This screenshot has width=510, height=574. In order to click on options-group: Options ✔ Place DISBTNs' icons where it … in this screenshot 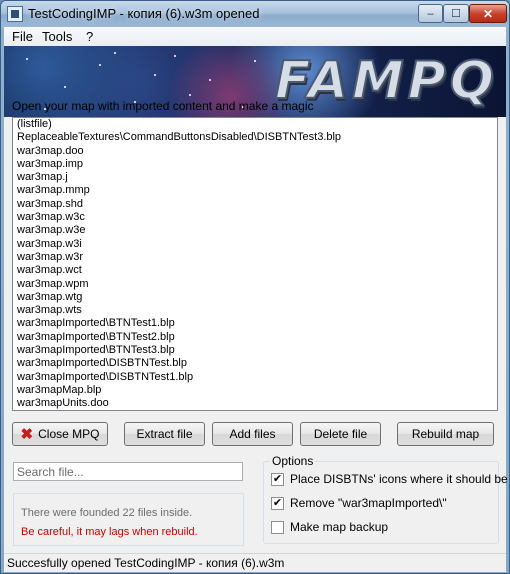, I will do `click(385, 499)`.